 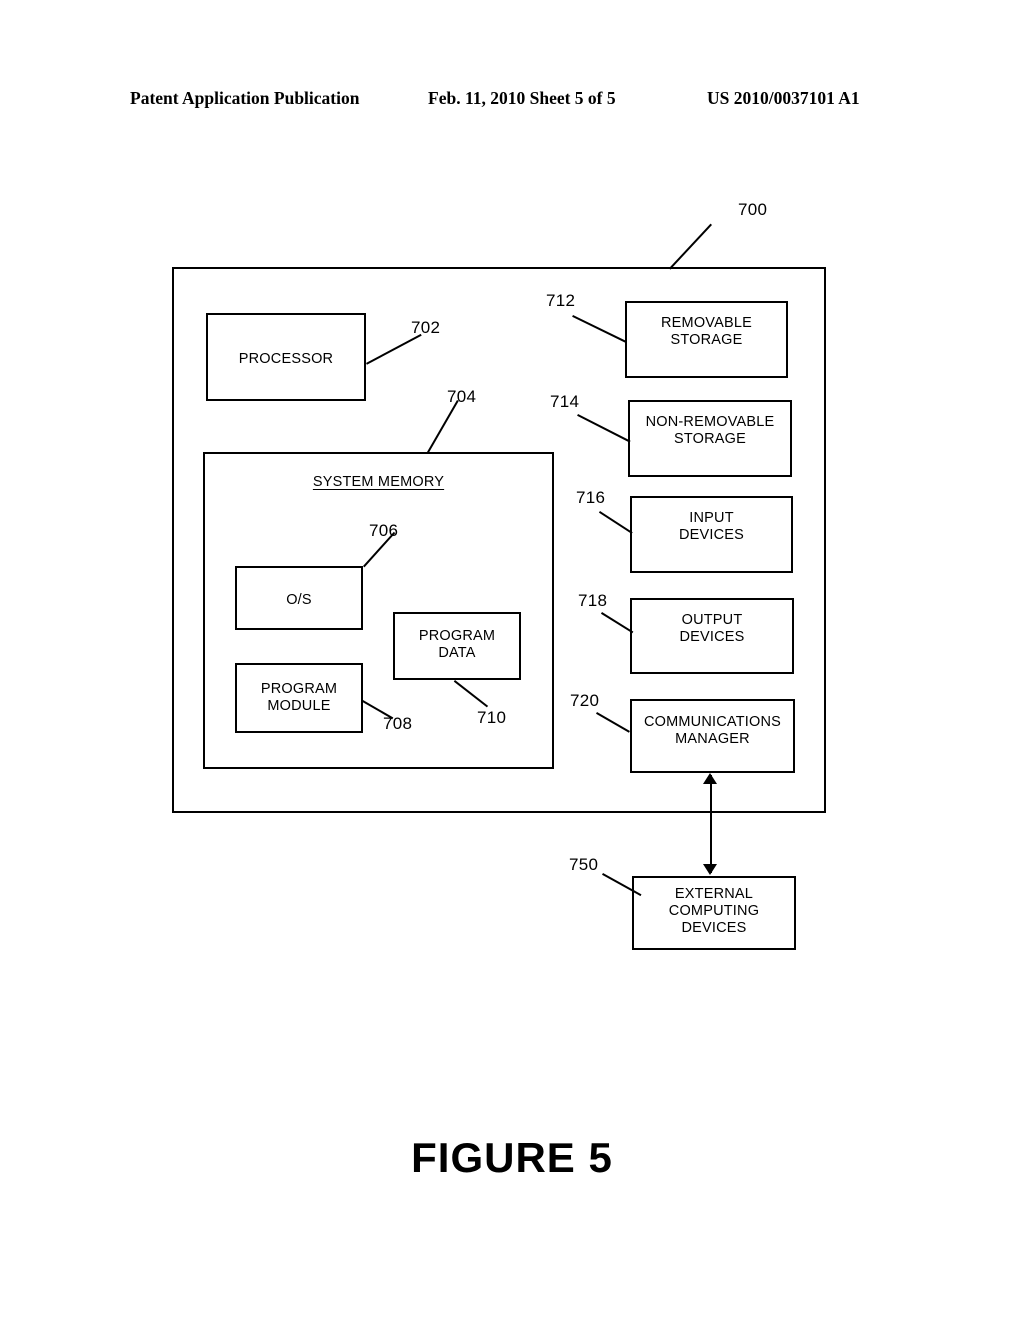 What do you see at coordinates (512, 1157) in the screenshot?
I see `figure-caption: FIGURE 5` at bounding box center [512, 1157].